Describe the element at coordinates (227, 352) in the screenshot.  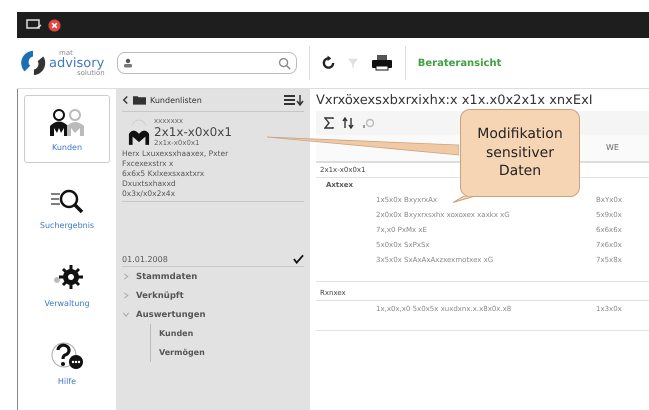
I see `tree-item: Vermögen` at that location.